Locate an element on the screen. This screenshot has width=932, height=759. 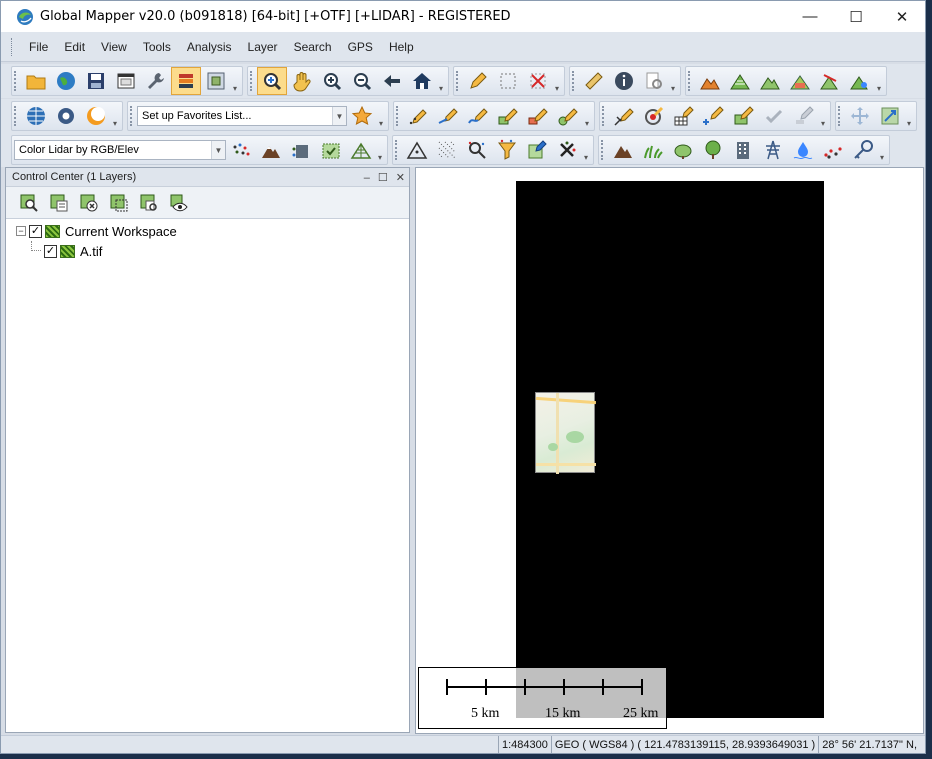
lidar-buildings-button is located at coordinates (301, 150).